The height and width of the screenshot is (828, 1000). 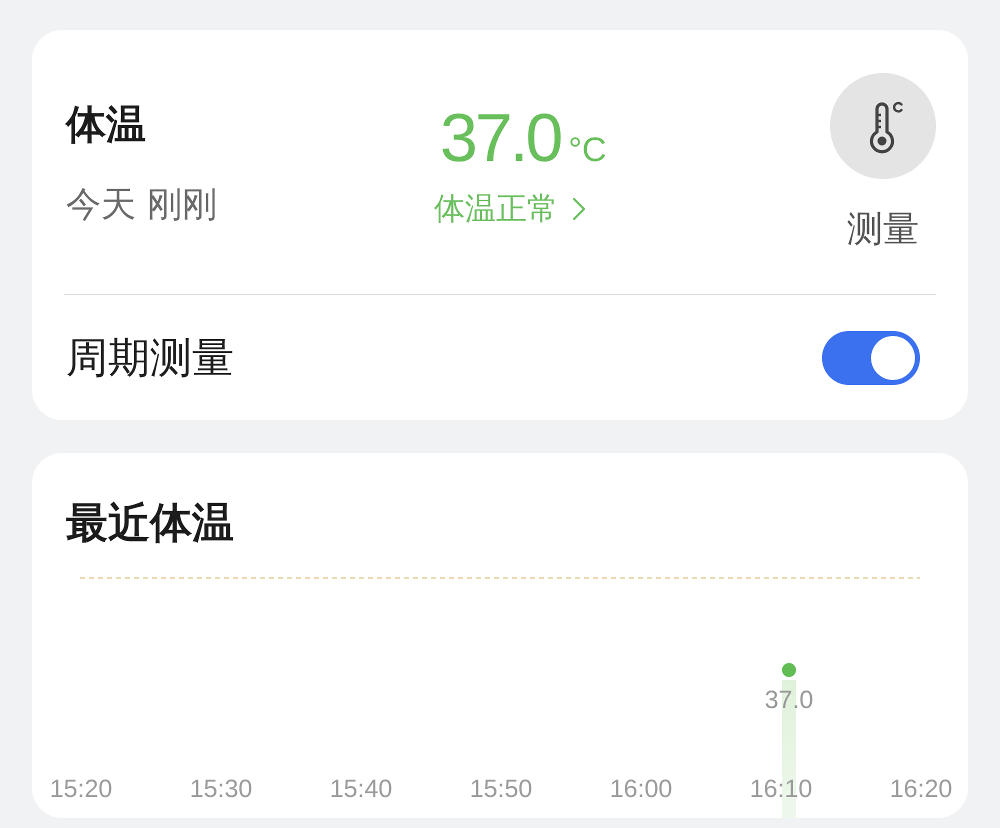 What do you see at coordinates (500, 138) in the screenshot?
I see `temperature-value: 37.0` at bounding box center [500, 138].